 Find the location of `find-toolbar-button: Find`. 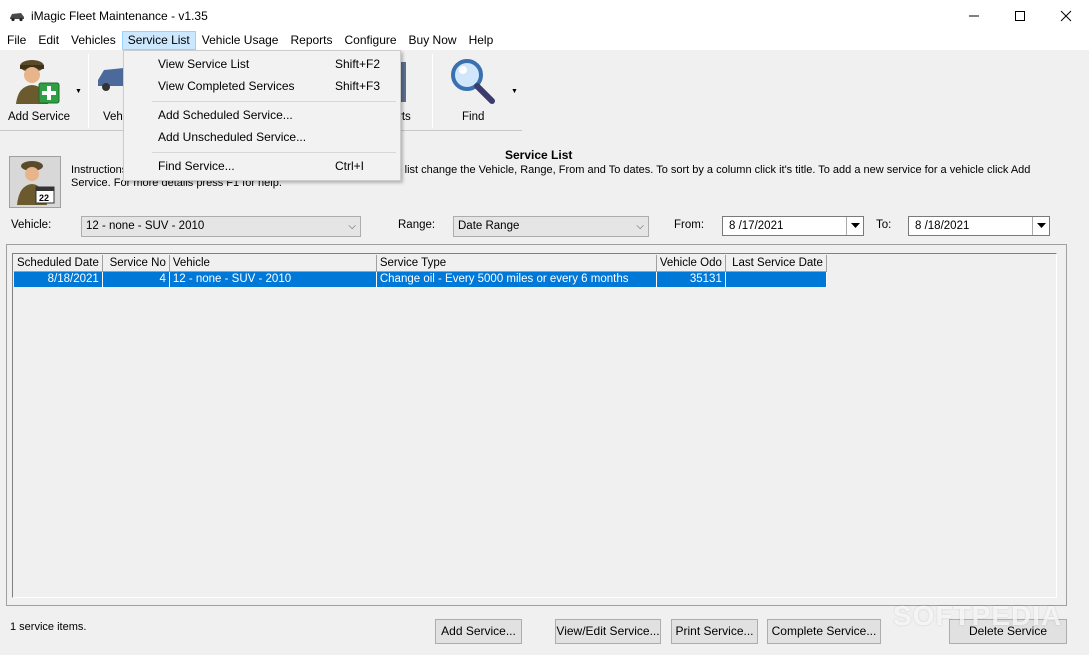

find-toolbar-button: Find is located at coordinates (473, 90).